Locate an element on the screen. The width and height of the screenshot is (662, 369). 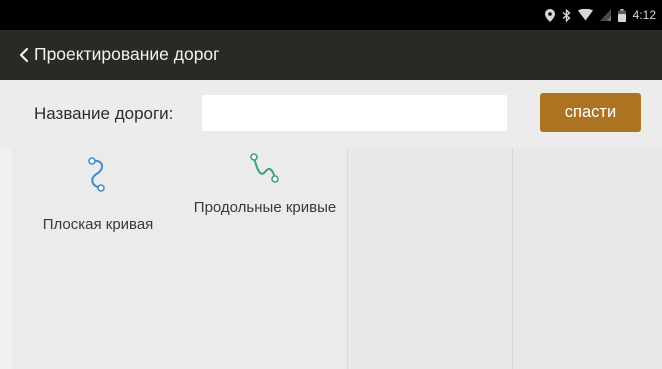
status-bar: 4:12 is located at coordinates (331, 15).